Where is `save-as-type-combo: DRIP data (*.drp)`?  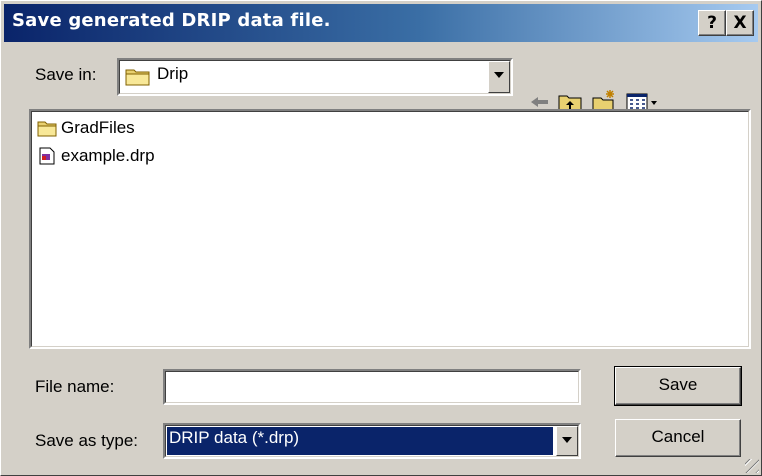
save-as-type-combo: DRIP data (*.drp) is located at coordinates (372, 441).